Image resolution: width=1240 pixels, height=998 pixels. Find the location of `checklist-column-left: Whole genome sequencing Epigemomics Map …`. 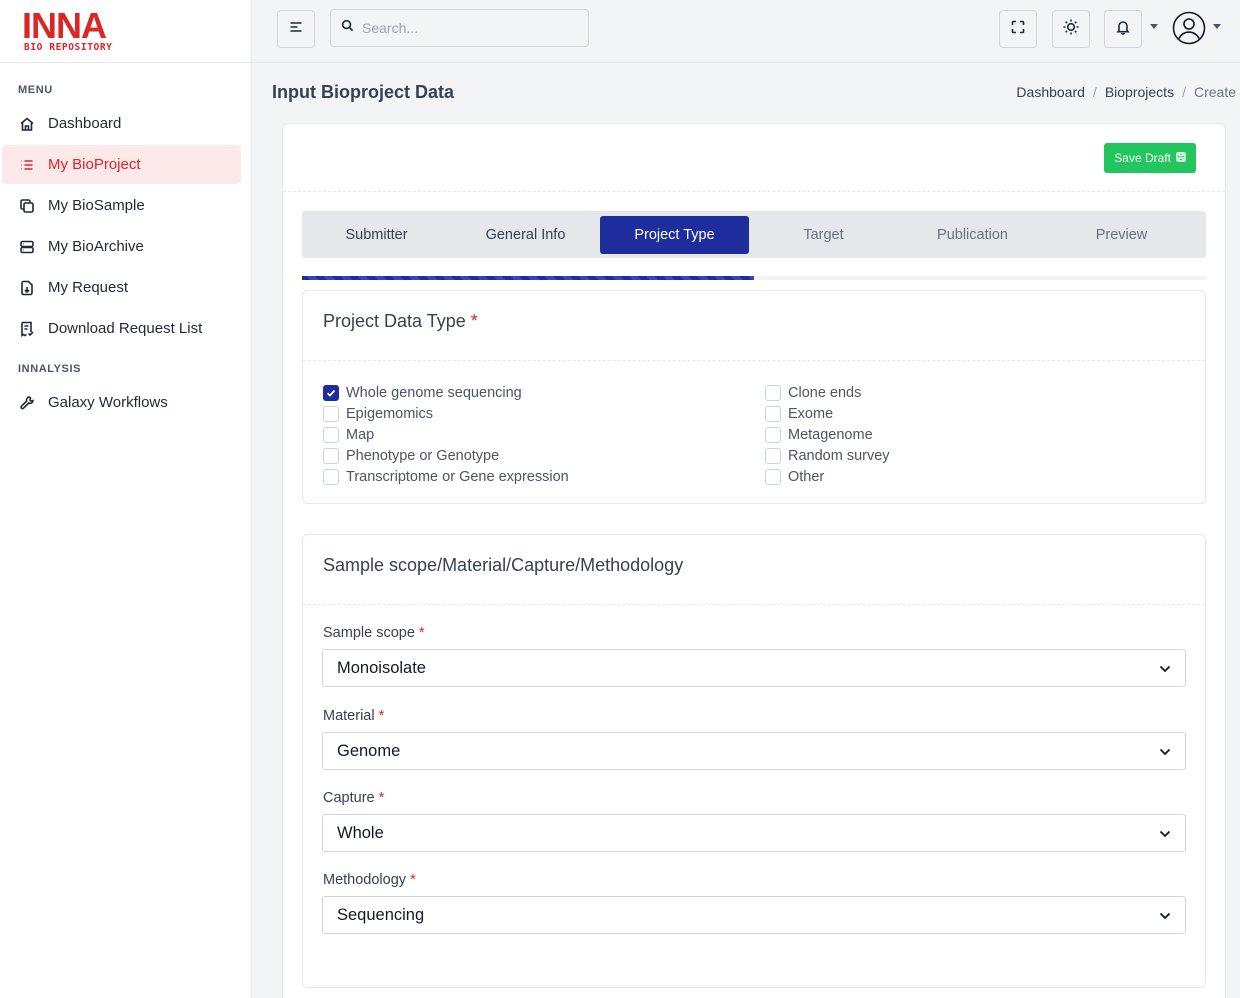

checklist-column-left: Whole genome sequencing Epigemomics Map … is located at coordinates (544, 434).